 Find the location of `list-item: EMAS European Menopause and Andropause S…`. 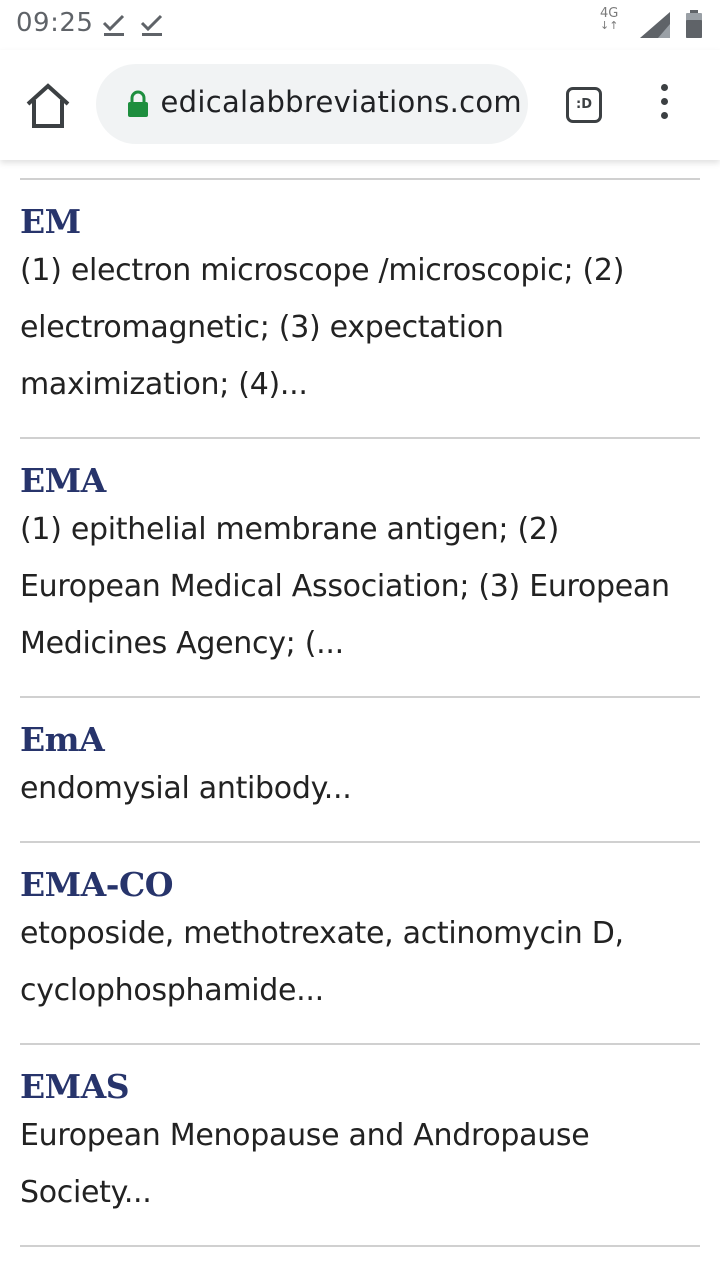

list-item: EMAS European Menopause and Andropause S… is located at coordinates (360, 1146).